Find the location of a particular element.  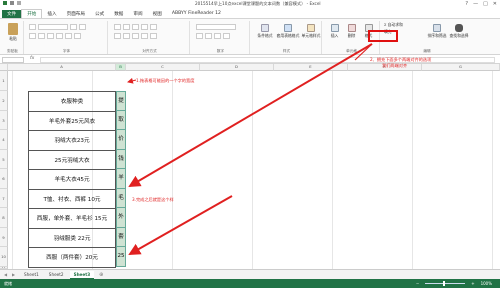

zoom-in-icon: + is located at coordinates (472, 283).